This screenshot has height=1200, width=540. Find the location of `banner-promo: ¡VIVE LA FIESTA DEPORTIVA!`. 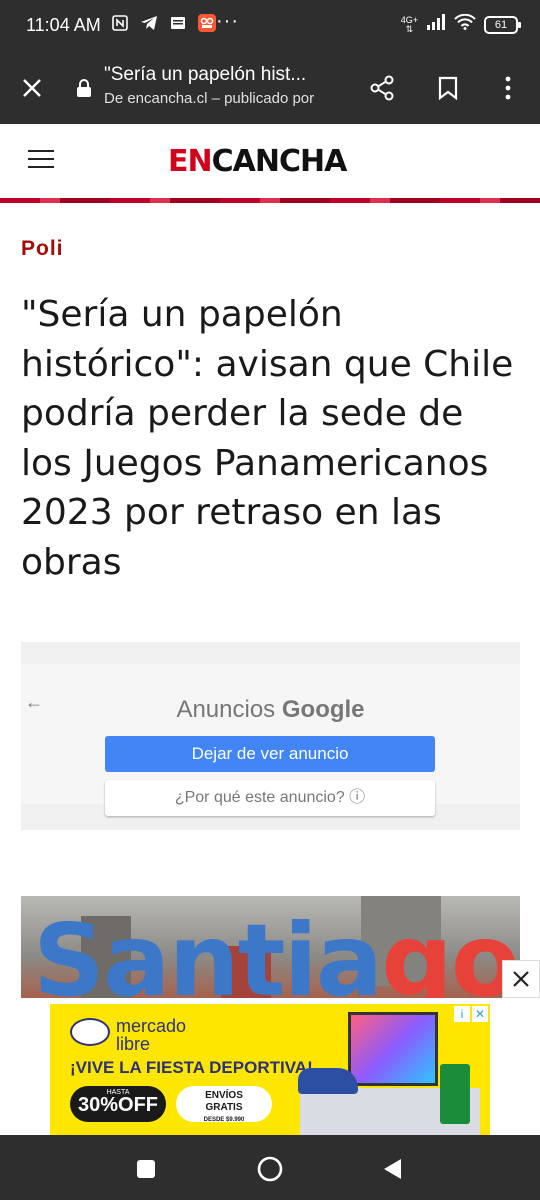

banner-promo: ¡VIVE LA FIESTA DEPORTIVA! is located at coordinates (191, 1067).